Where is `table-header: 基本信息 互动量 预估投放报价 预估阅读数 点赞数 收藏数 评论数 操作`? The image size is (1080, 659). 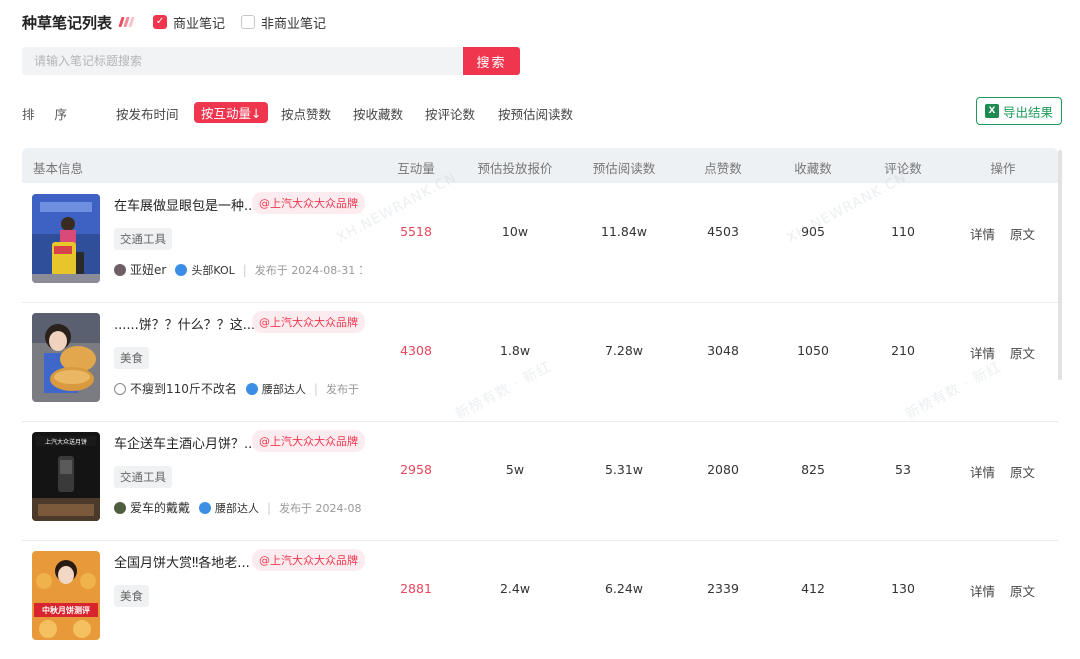
table-header: 基本信息 互动量 预估投放报价 预估阅读数 点赞数 收藏数 评论数 操作 is located at coordinates (540, 165).